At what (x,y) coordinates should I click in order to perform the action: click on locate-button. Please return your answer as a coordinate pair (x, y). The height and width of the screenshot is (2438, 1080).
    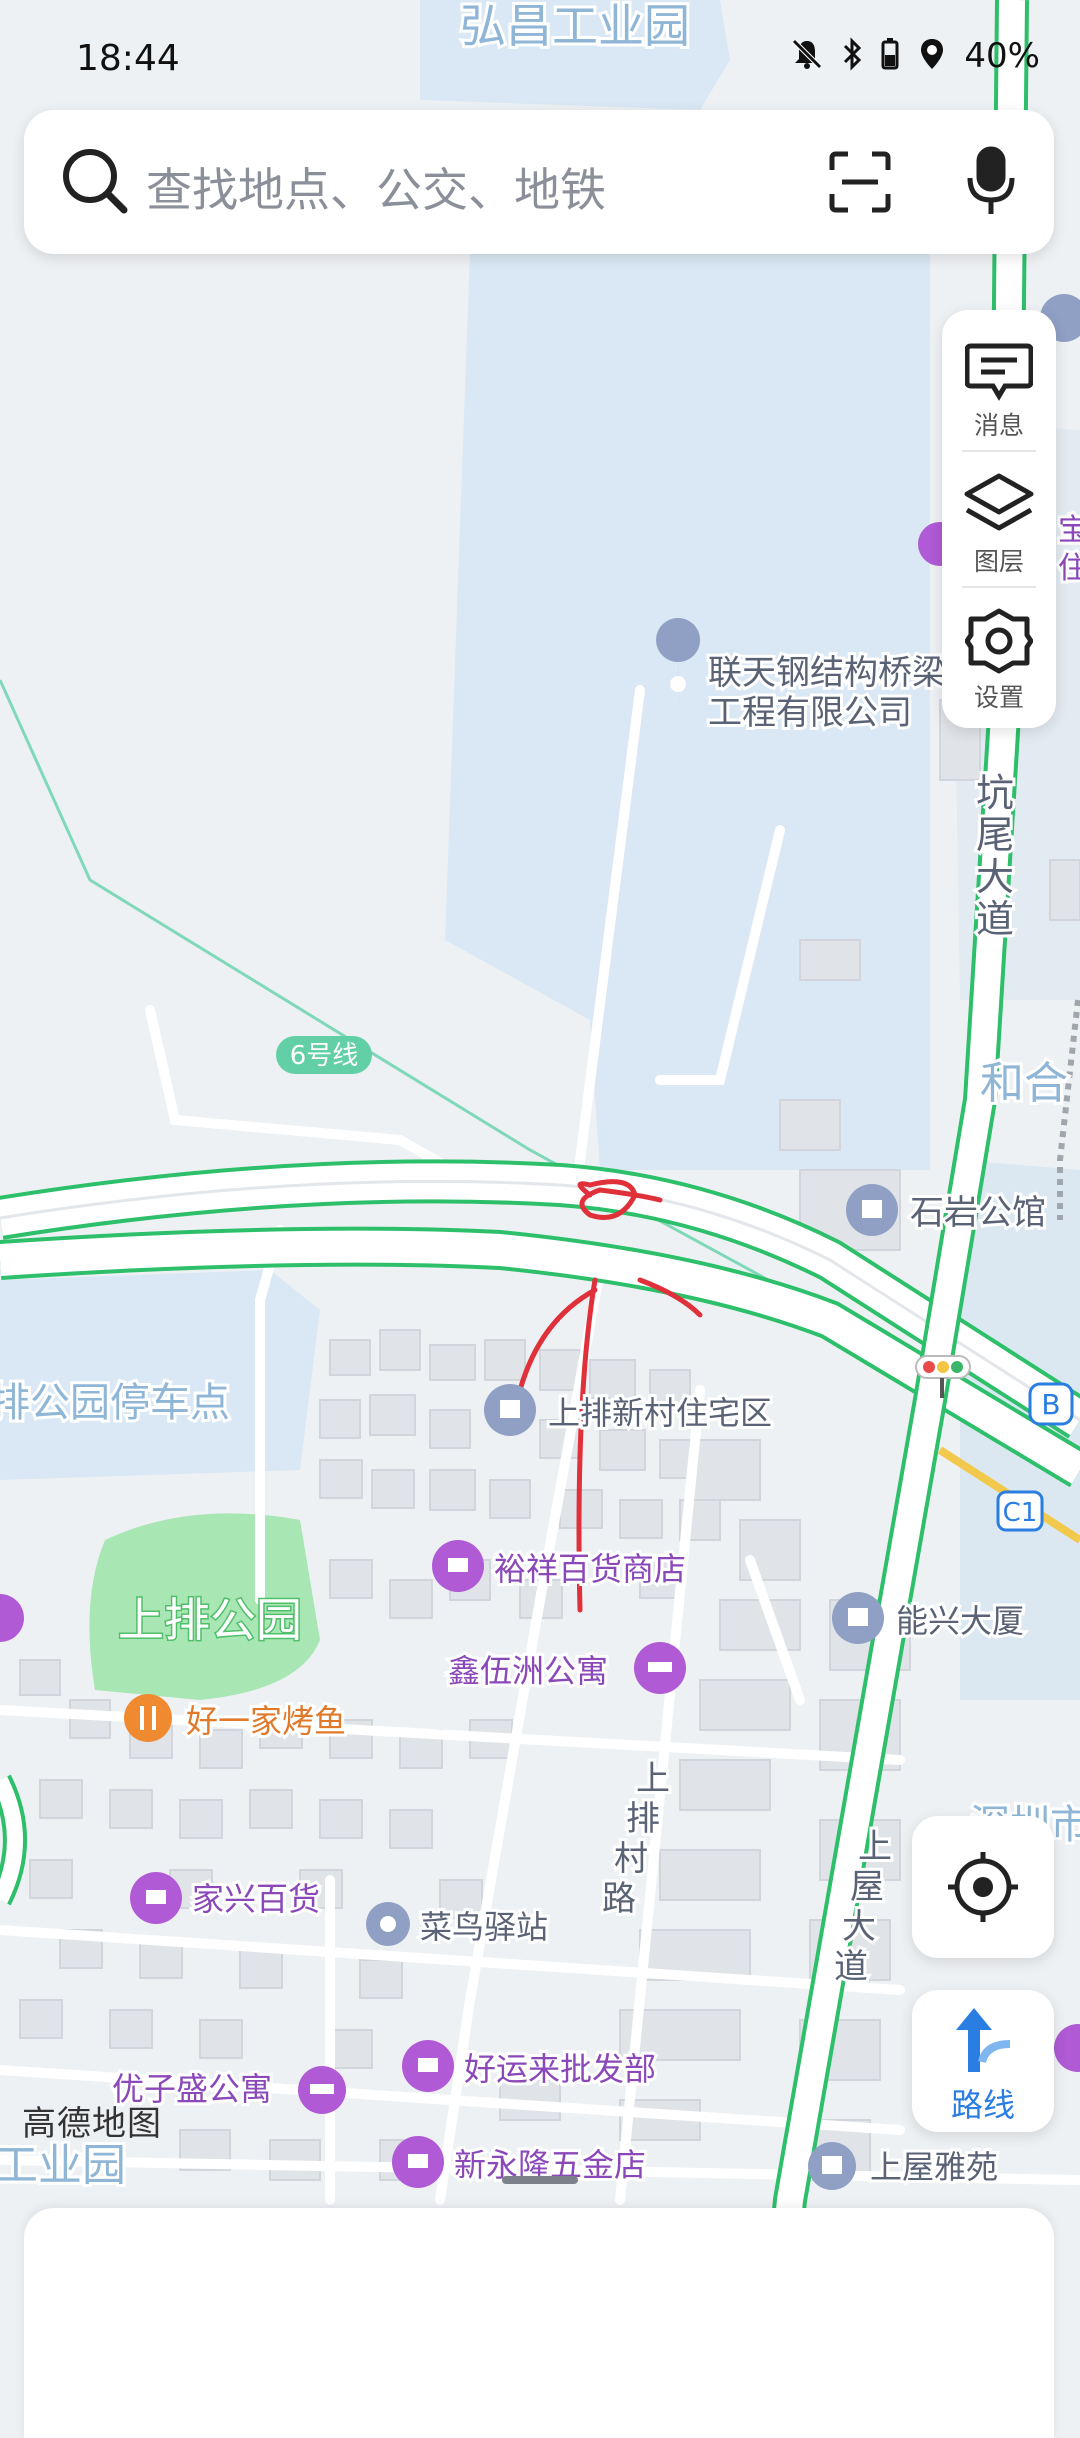
    Looking at the image, I should click on (983, 1887).